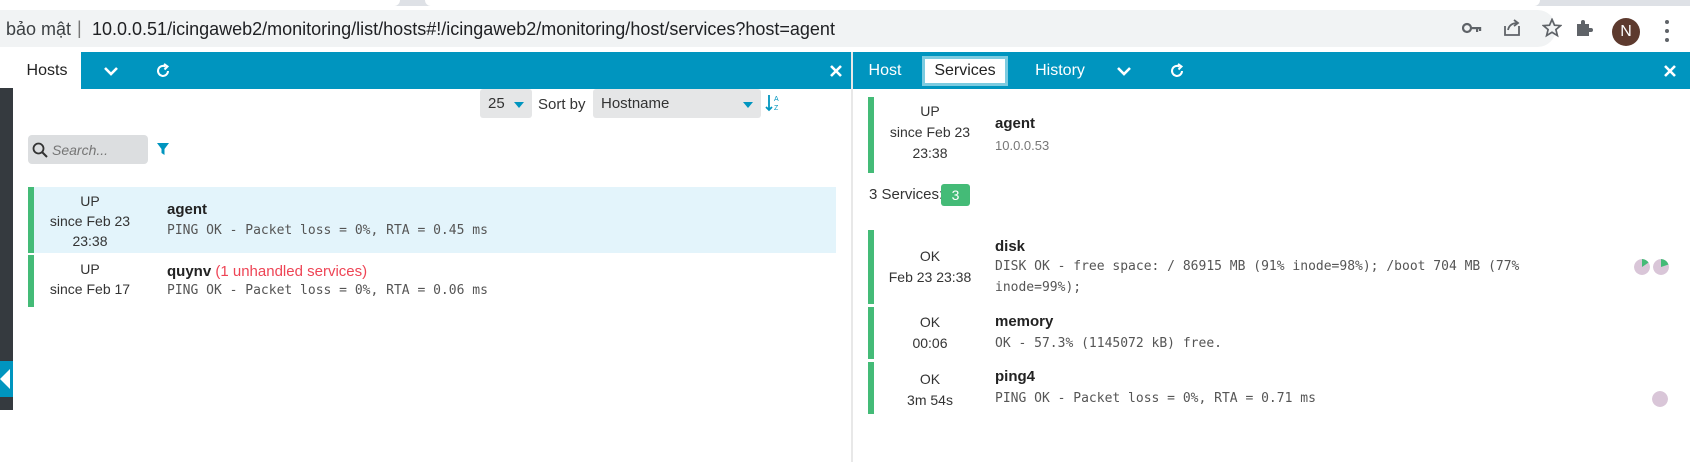 The width and height of the screenshot is (1690, 462). I want to click on search-icon, so click(40, 150).